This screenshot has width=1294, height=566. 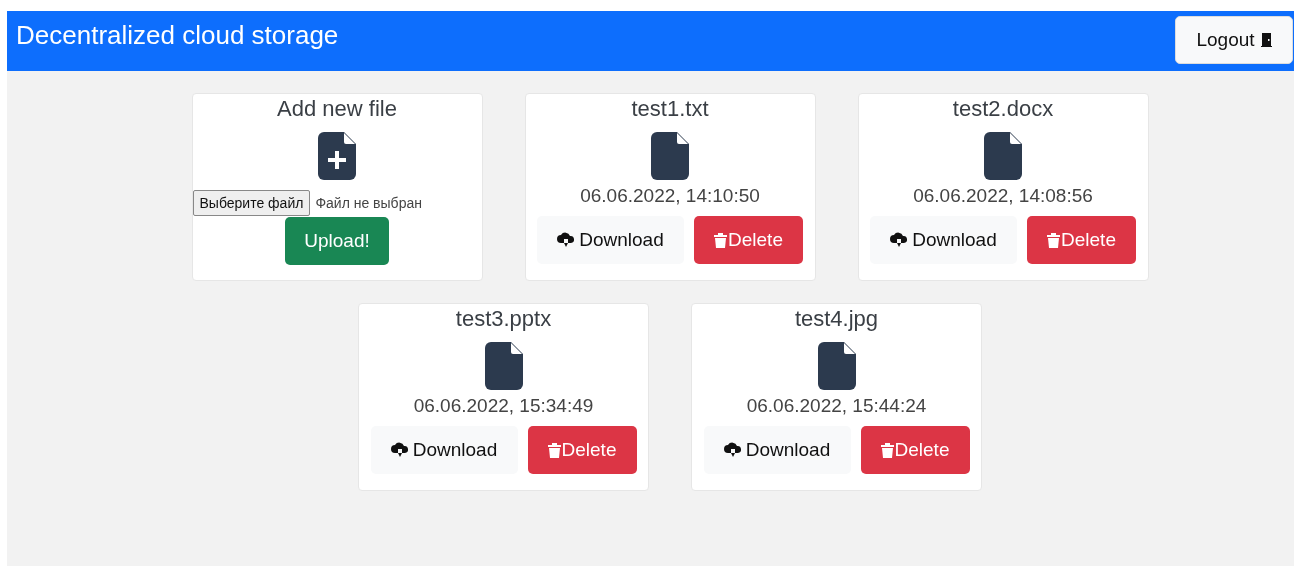 I want to click on app-title: Decentralized cloud storage, so click(x=177, y=35).